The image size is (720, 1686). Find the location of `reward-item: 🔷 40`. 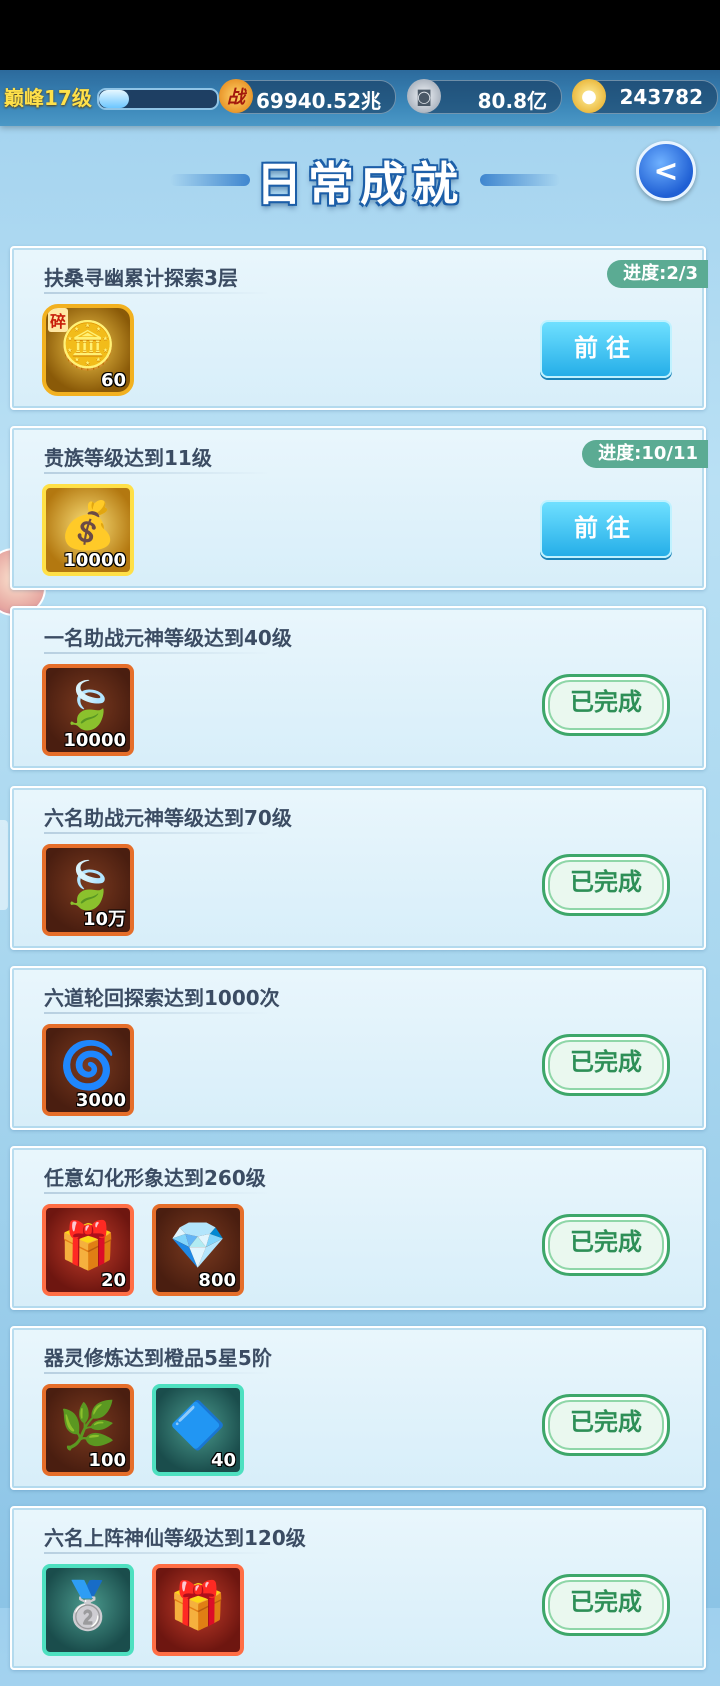

reward-item: 🔷 40 is located at coordinates (198, 1430).